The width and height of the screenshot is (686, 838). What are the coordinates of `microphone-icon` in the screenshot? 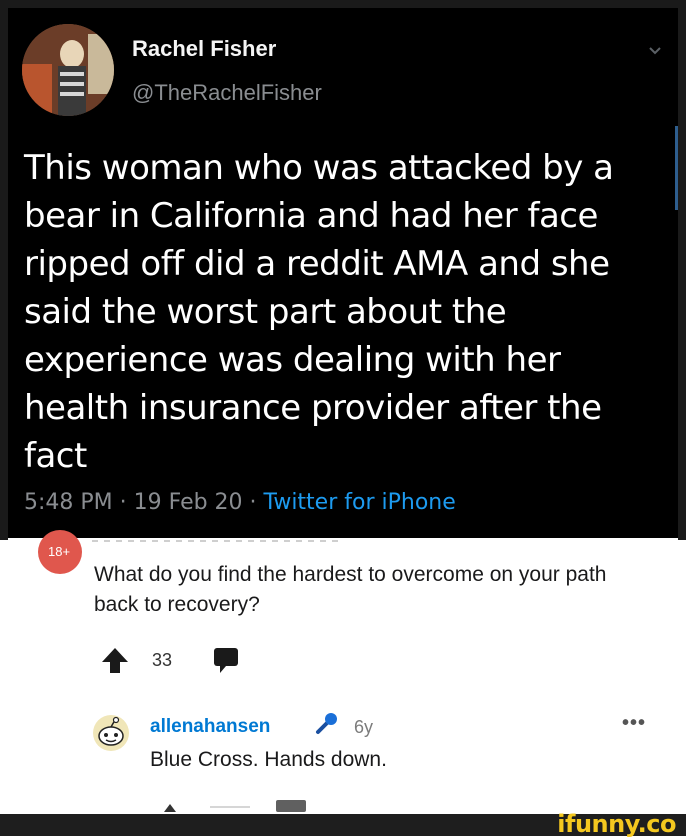 It's located at (326, 723).